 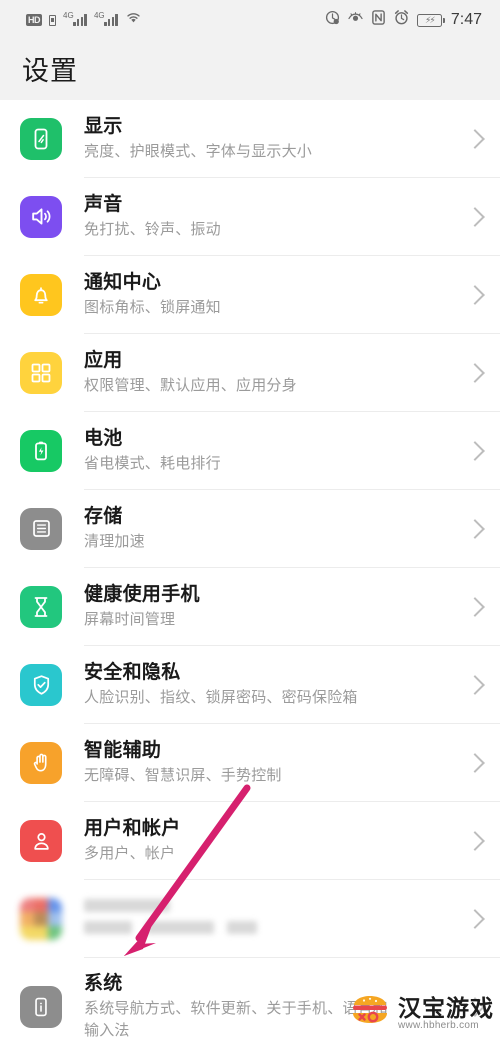 I want to click on settings-item-subtitle: 多用户、帐户, so click(x=130, y=853).